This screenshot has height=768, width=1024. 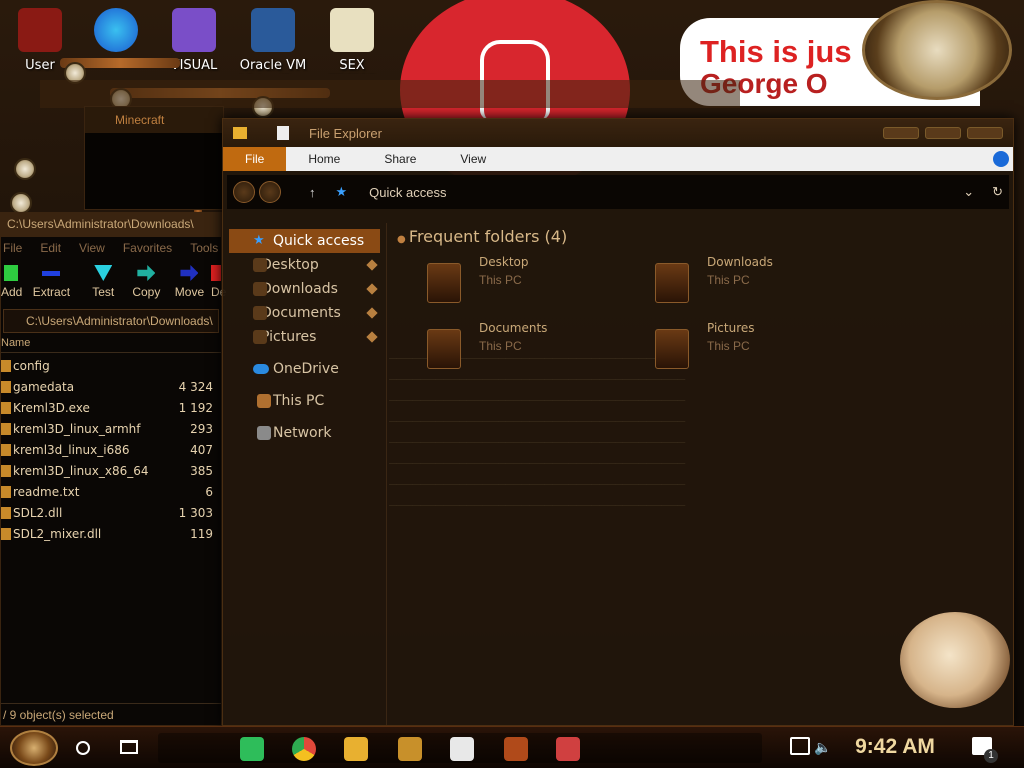 What do you see at coordinates (111, 386) in the screenshot?
I see `file-row: gamedata 4 324` at bounding box center [111, 386].